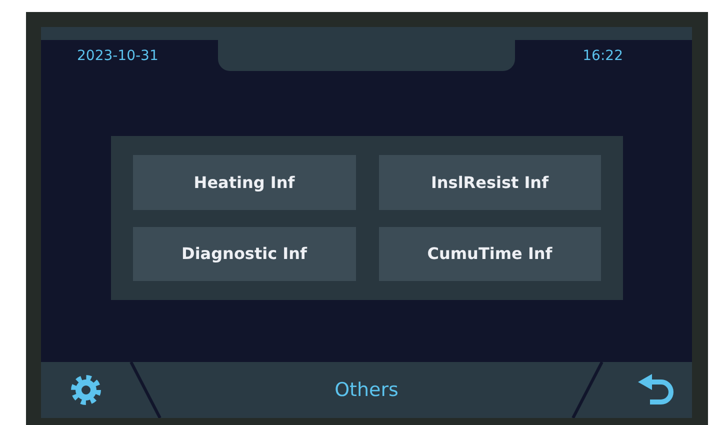  I want to click on date-label: 2023-10-31, so click(117, 55).